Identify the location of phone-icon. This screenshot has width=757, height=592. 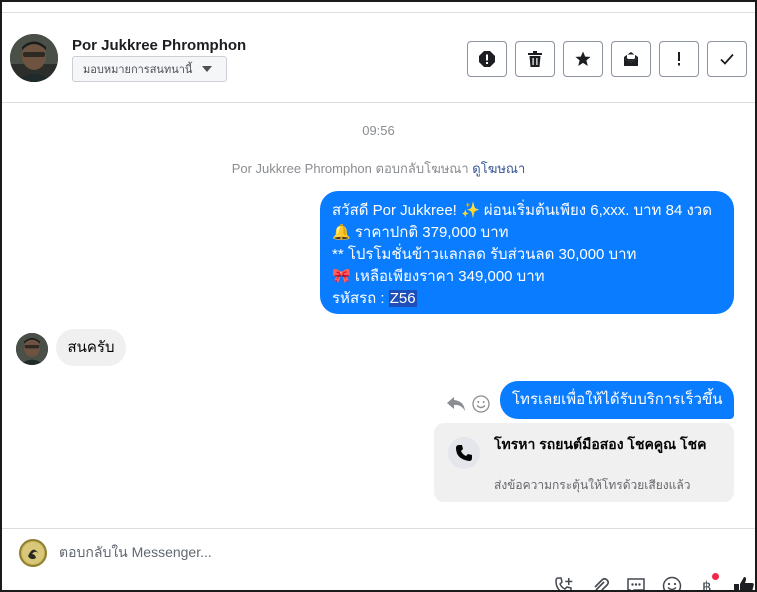
(464, 453).